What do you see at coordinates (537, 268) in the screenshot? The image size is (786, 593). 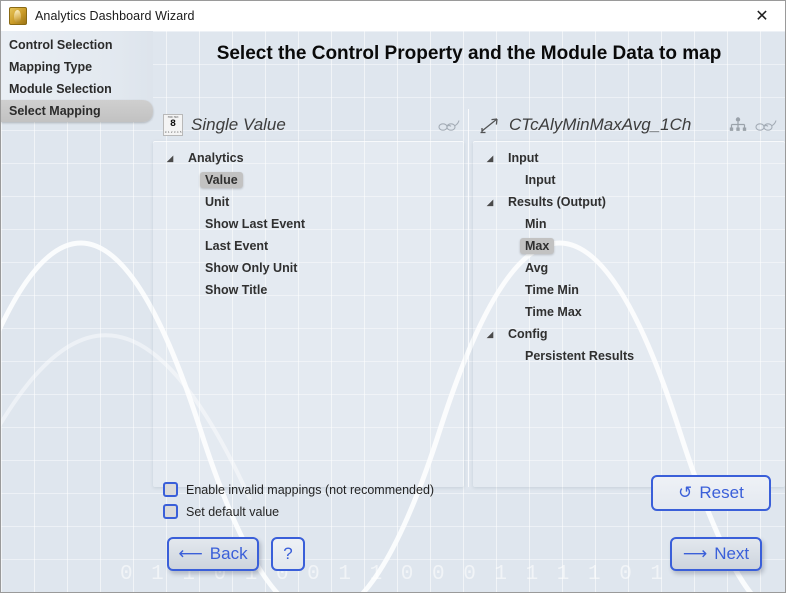 I see `tree-node-label: Avg` at bounding box center [537, 268].